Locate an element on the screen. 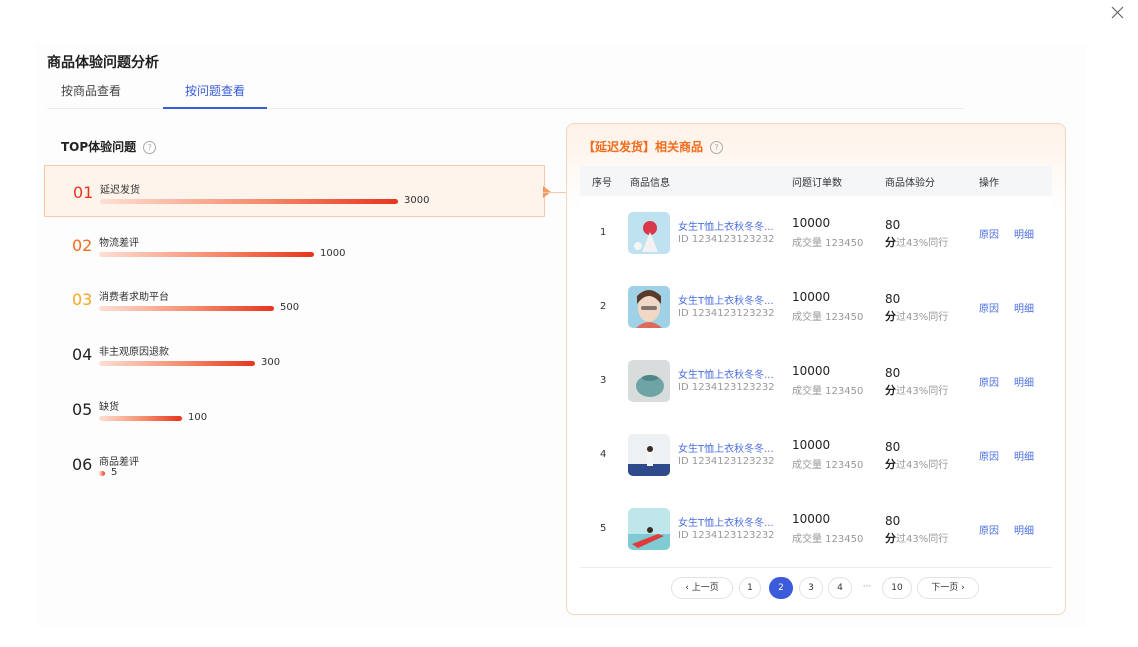  page-button: 10 is located at coordinates (897, 588).